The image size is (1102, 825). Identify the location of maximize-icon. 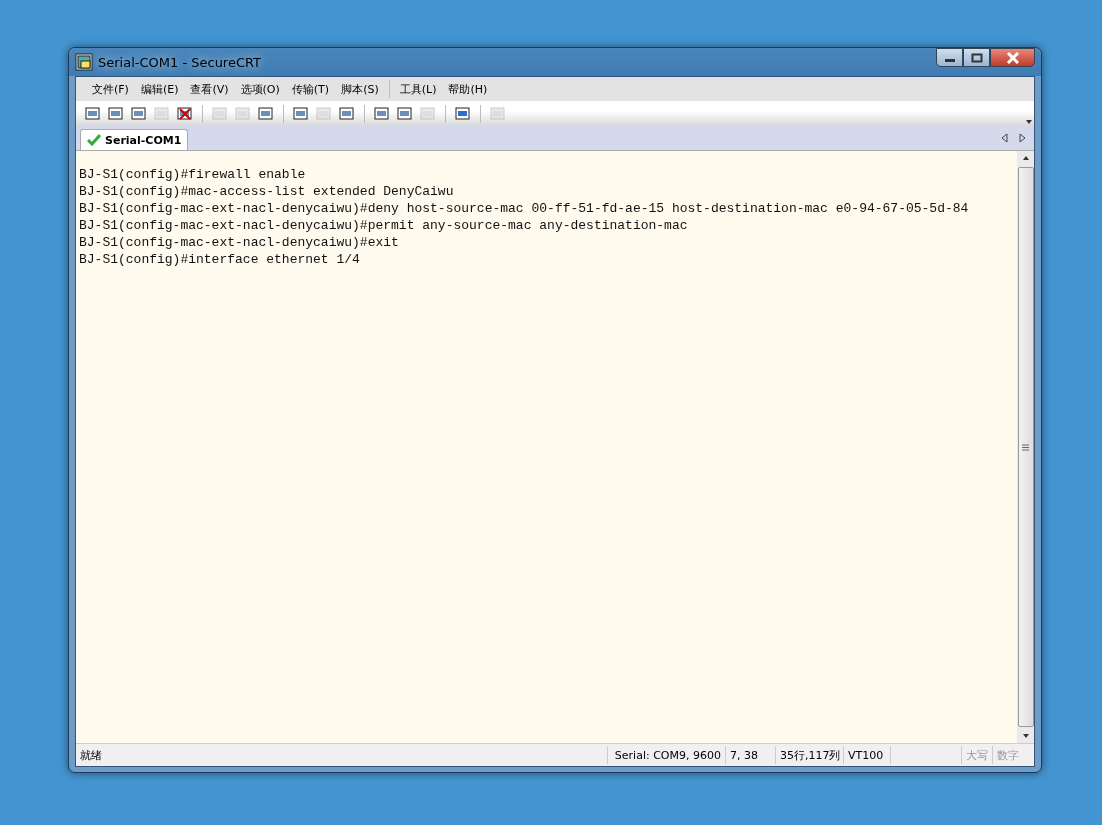
(976, 57).